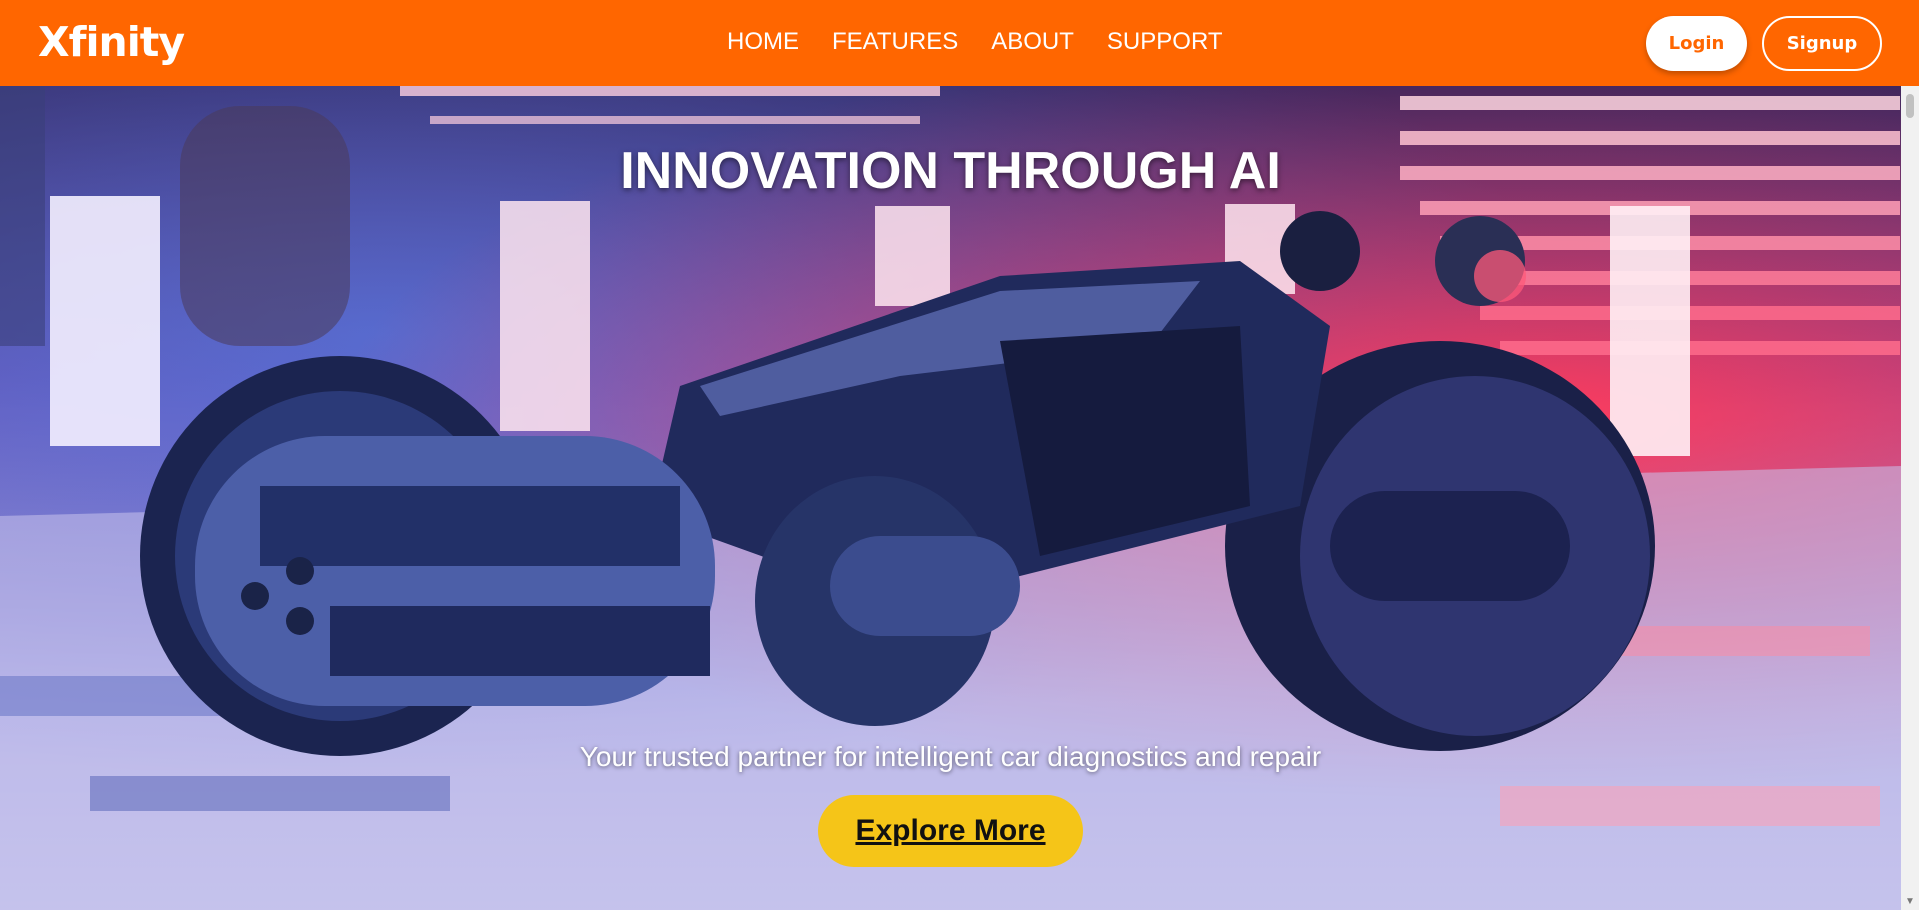 The height and width of the screenshot is (910, 1919). Describe the element at coordinates (111, 42) in the screenshot. I see `brand-logo: Xfinity` at that location.